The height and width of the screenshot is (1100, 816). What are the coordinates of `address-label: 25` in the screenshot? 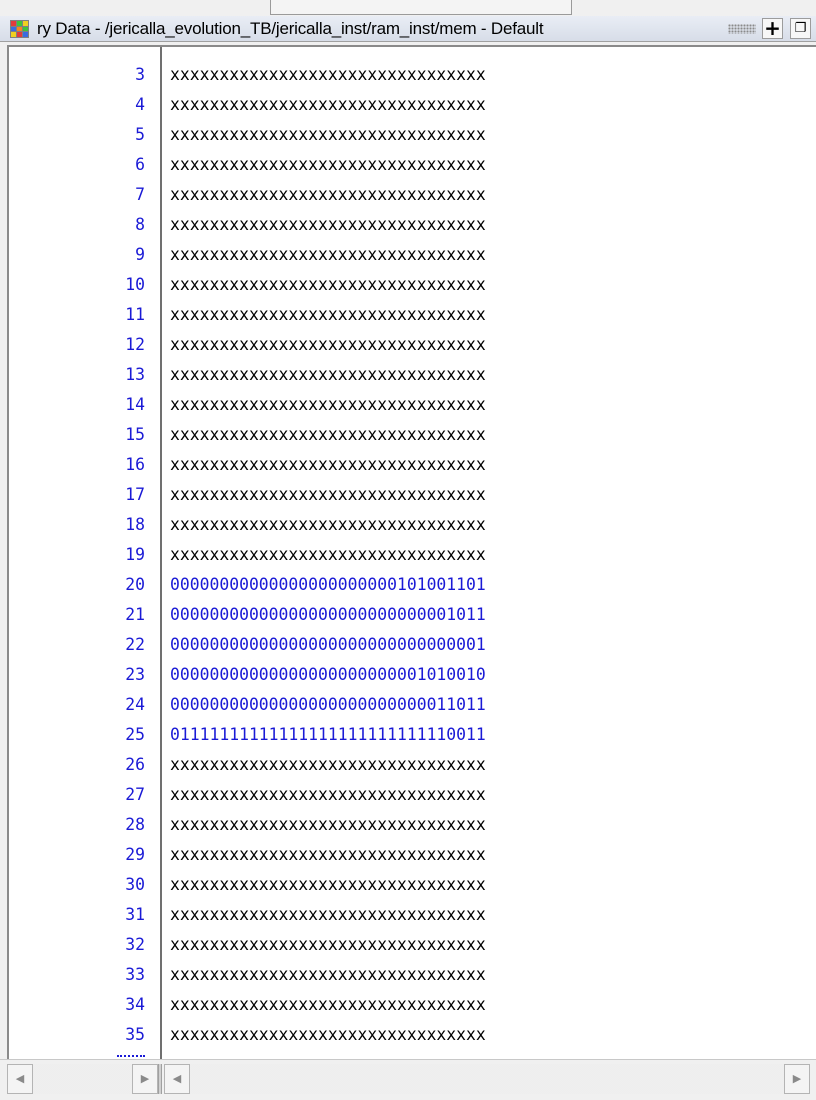 It's located at (135, 734).